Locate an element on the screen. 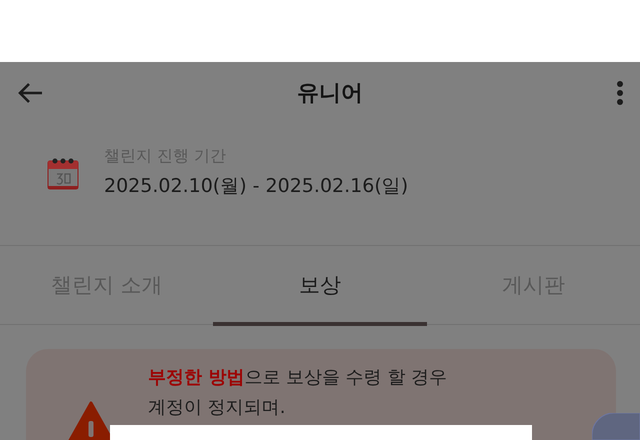  page-title: 유니어 is located at coordinates (330, 94).